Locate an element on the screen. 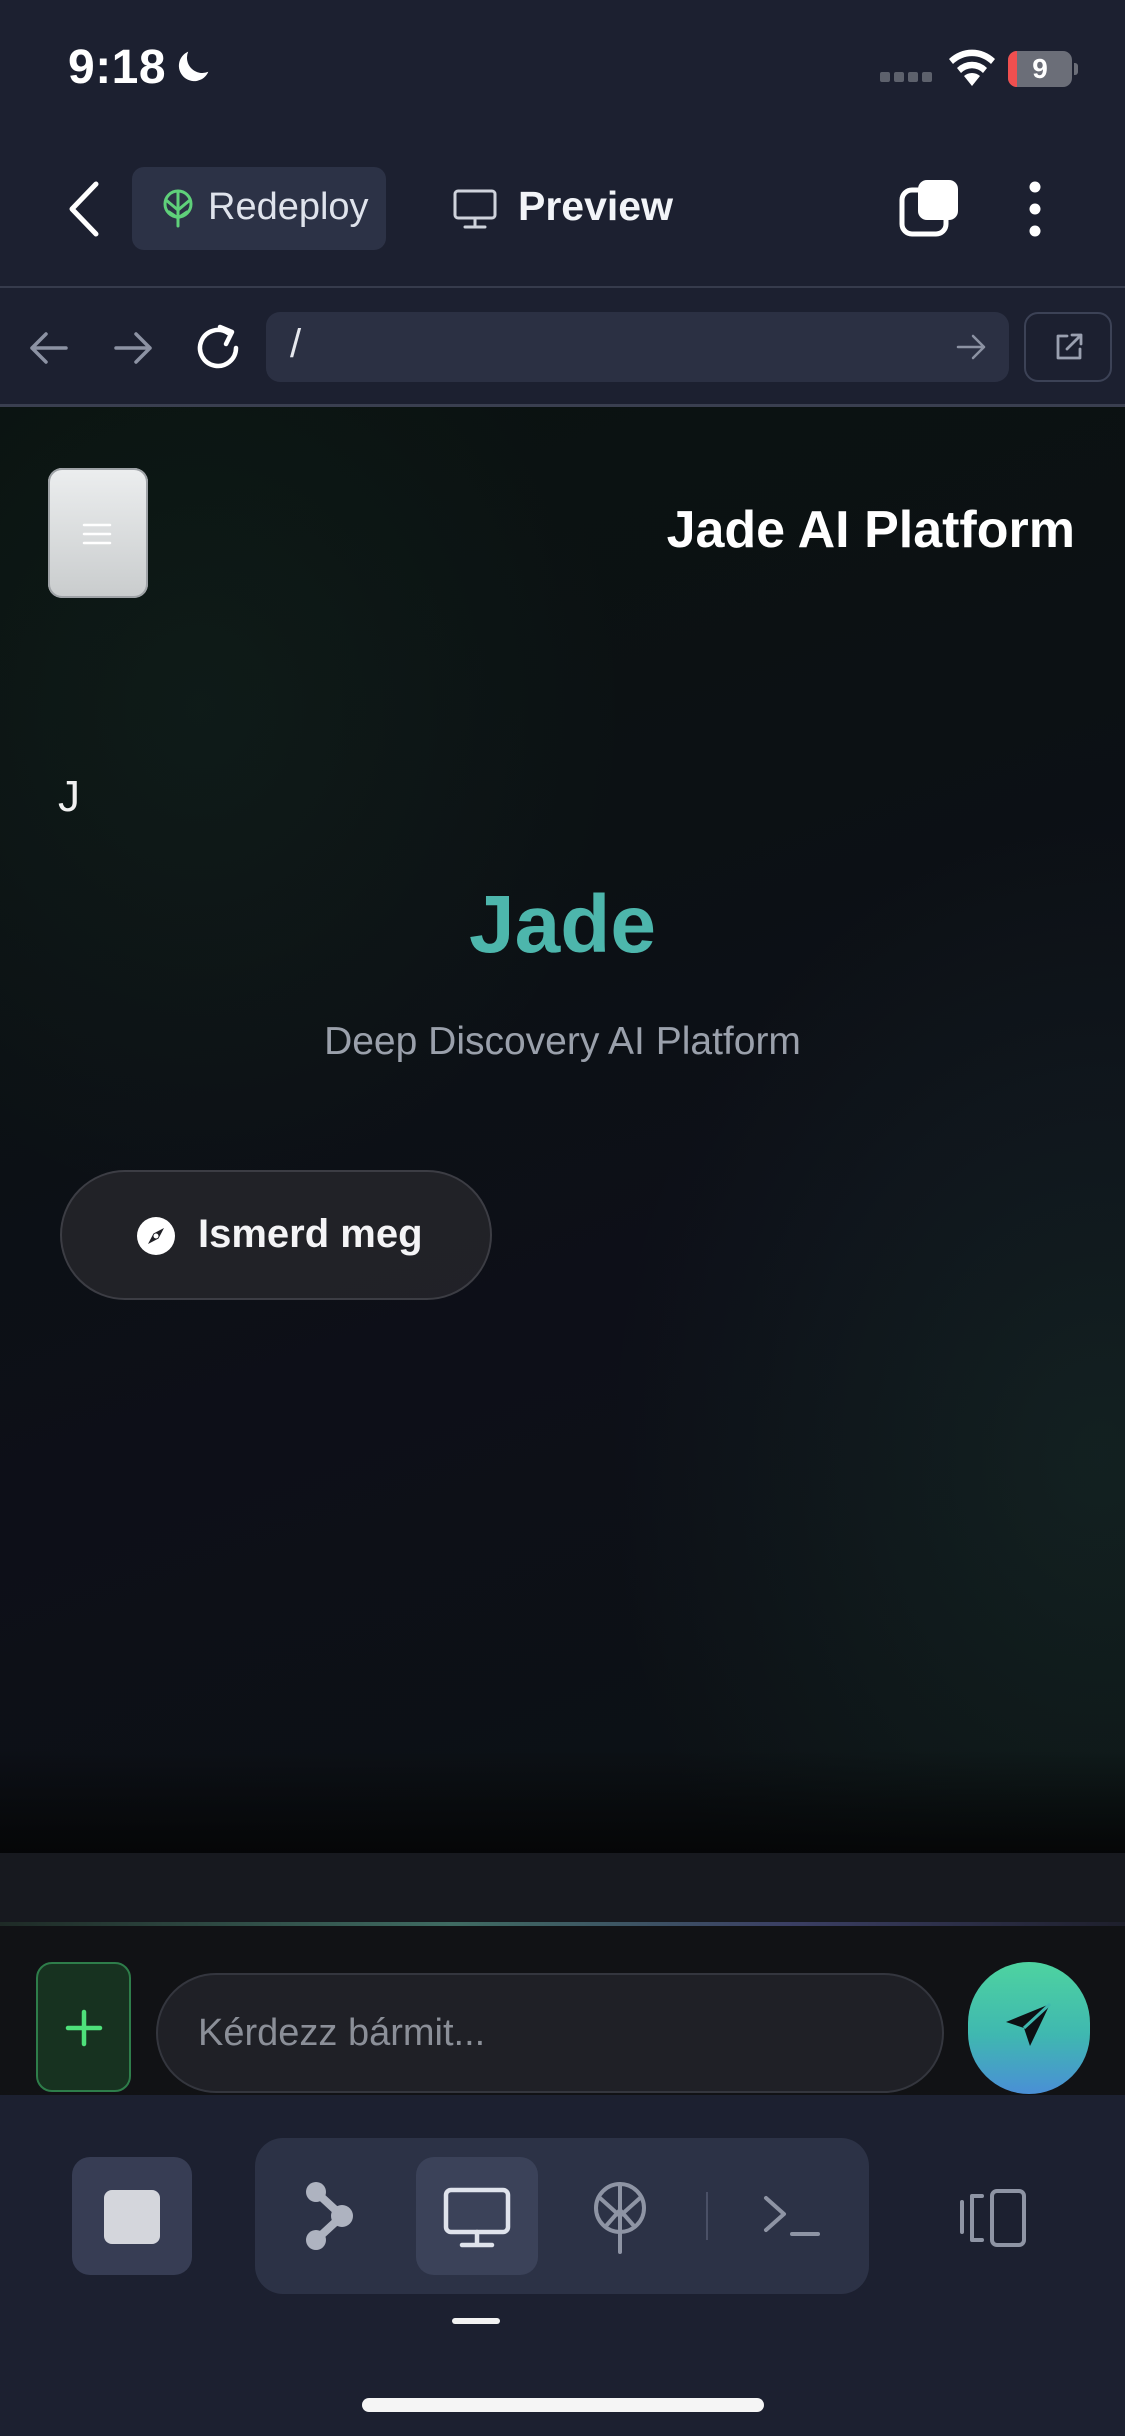 This screenshot has width=1125, height=2436. deploy-icon is located at coordinates (620, 2218).